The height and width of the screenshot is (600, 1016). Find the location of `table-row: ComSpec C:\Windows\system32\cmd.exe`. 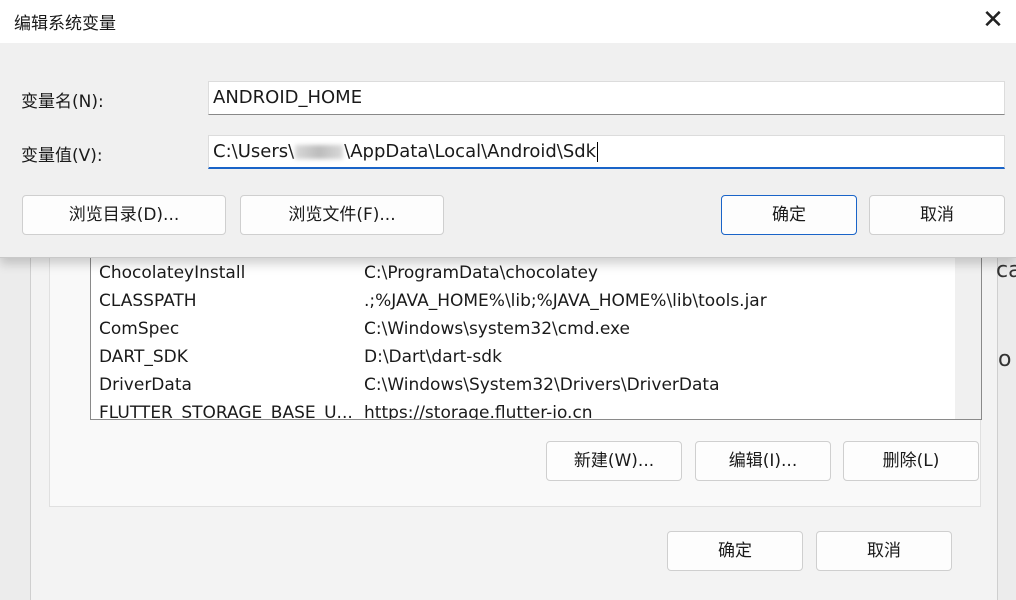

table-row: ComSpec C:\Windows\system32\cmd.exe is located at coordinates (521, 329).